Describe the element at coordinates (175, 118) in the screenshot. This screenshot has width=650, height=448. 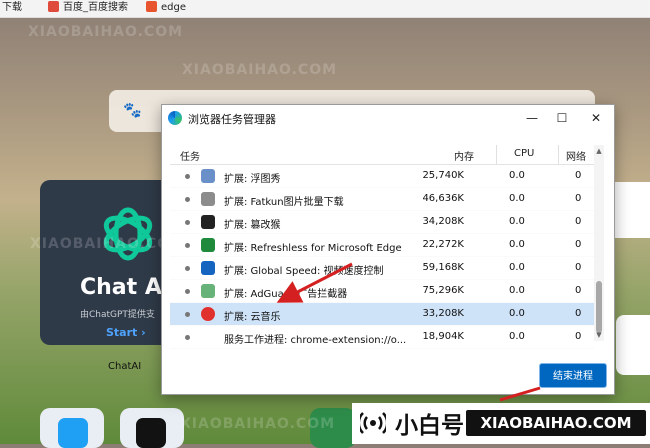
I see `edge-icon` at that location.